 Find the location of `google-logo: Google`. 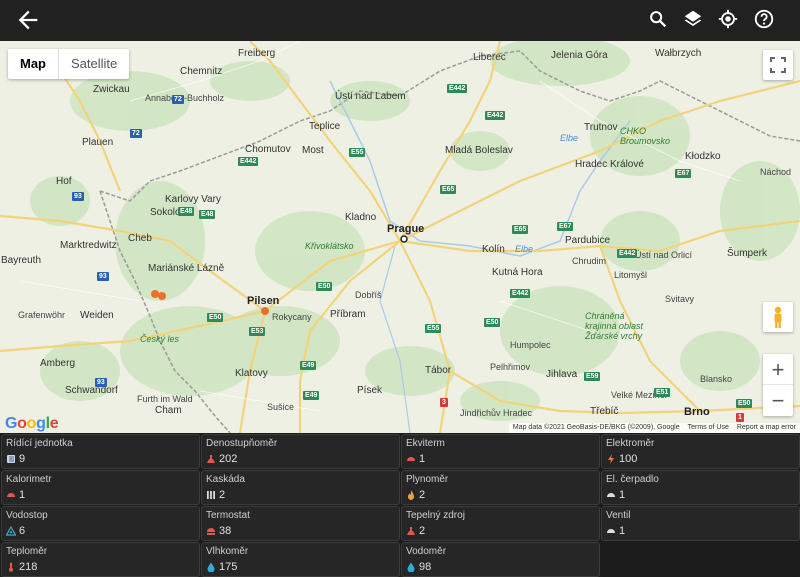

google-logo: Google is located at coordinates (32, 423).